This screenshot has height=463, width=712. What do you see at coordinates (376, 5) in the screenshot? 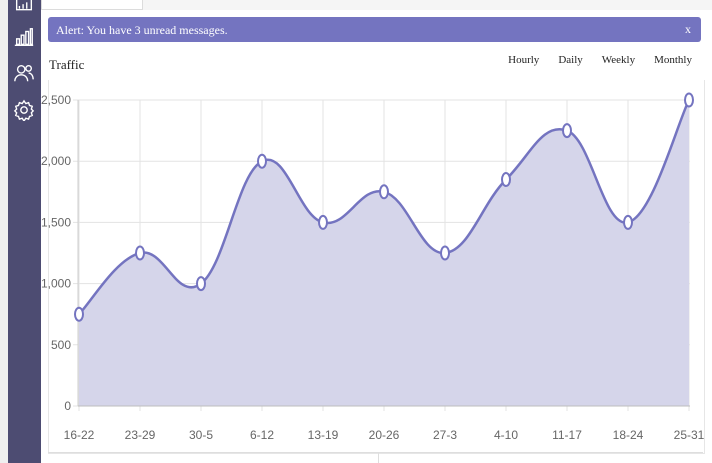
I see `top-strip` at bounding box center [376, 5].